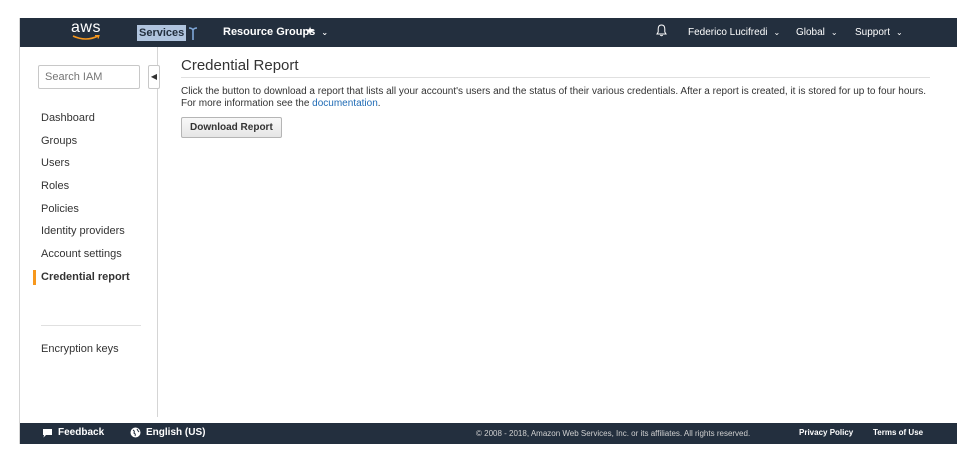  Describe the element at coordinates (89, 77) in the screenshot. I see `search-iam-input` at that location.